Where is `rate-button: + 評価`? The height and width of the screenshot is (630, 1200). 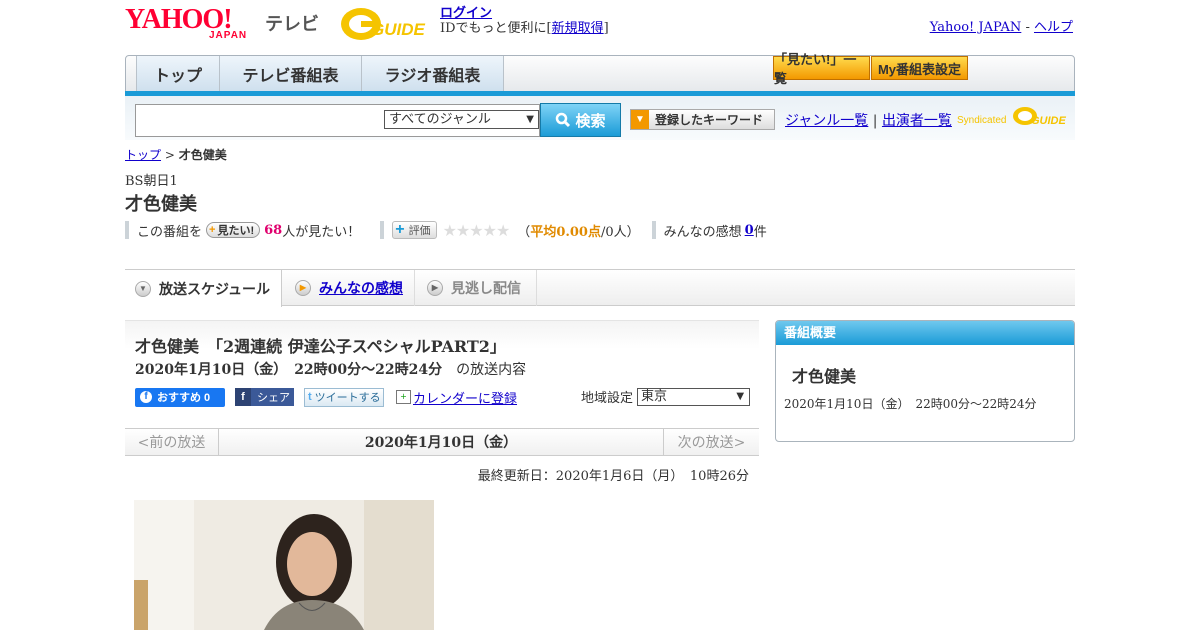
rate-button: + 評価 is located at coordinates (414, 230).